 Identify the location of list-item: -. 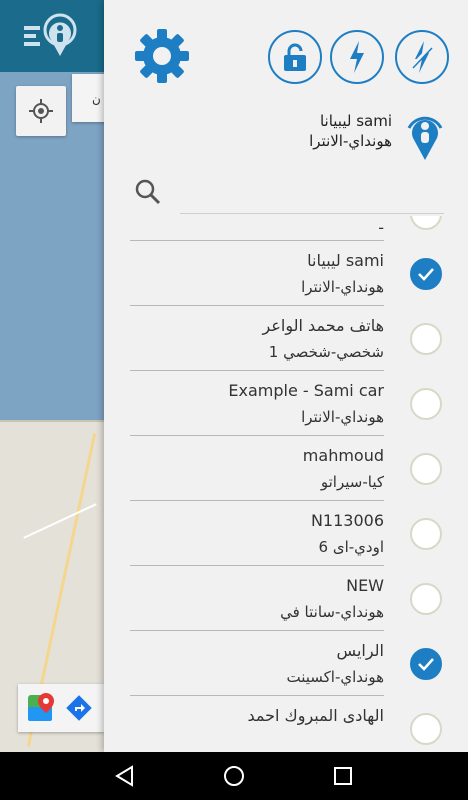
(286, 228).